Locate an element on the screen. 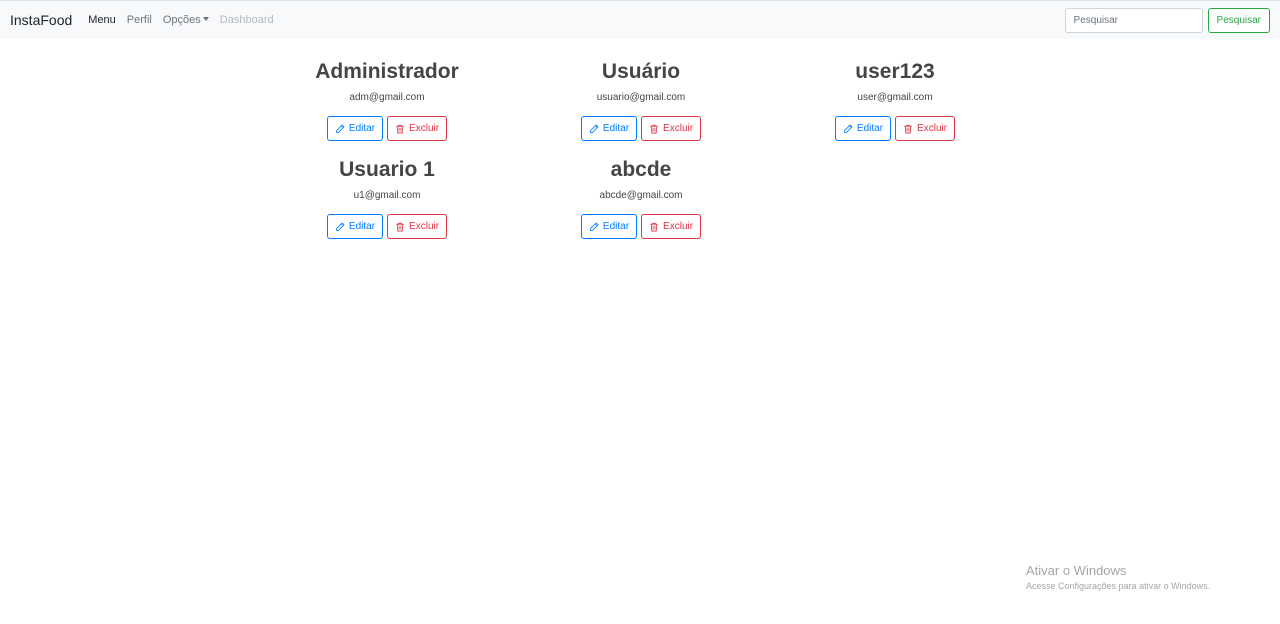  nav-menu: Menu is located at coordinates (102, 20).